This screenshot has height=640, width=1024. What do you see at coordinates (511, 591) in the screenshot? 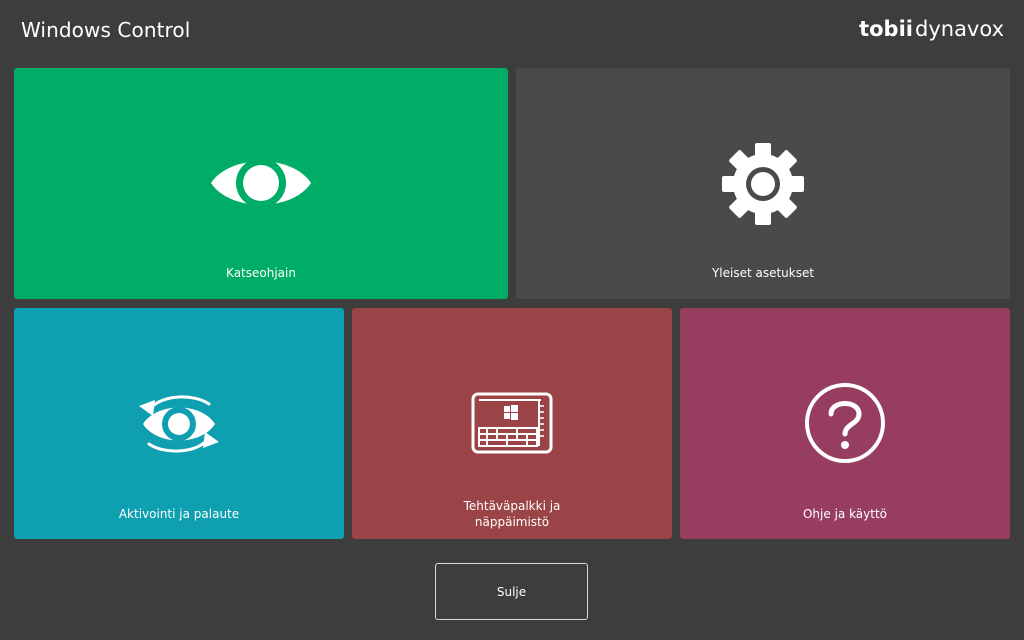
I see `close-button: Sulje` at bounding box center [511, 591].